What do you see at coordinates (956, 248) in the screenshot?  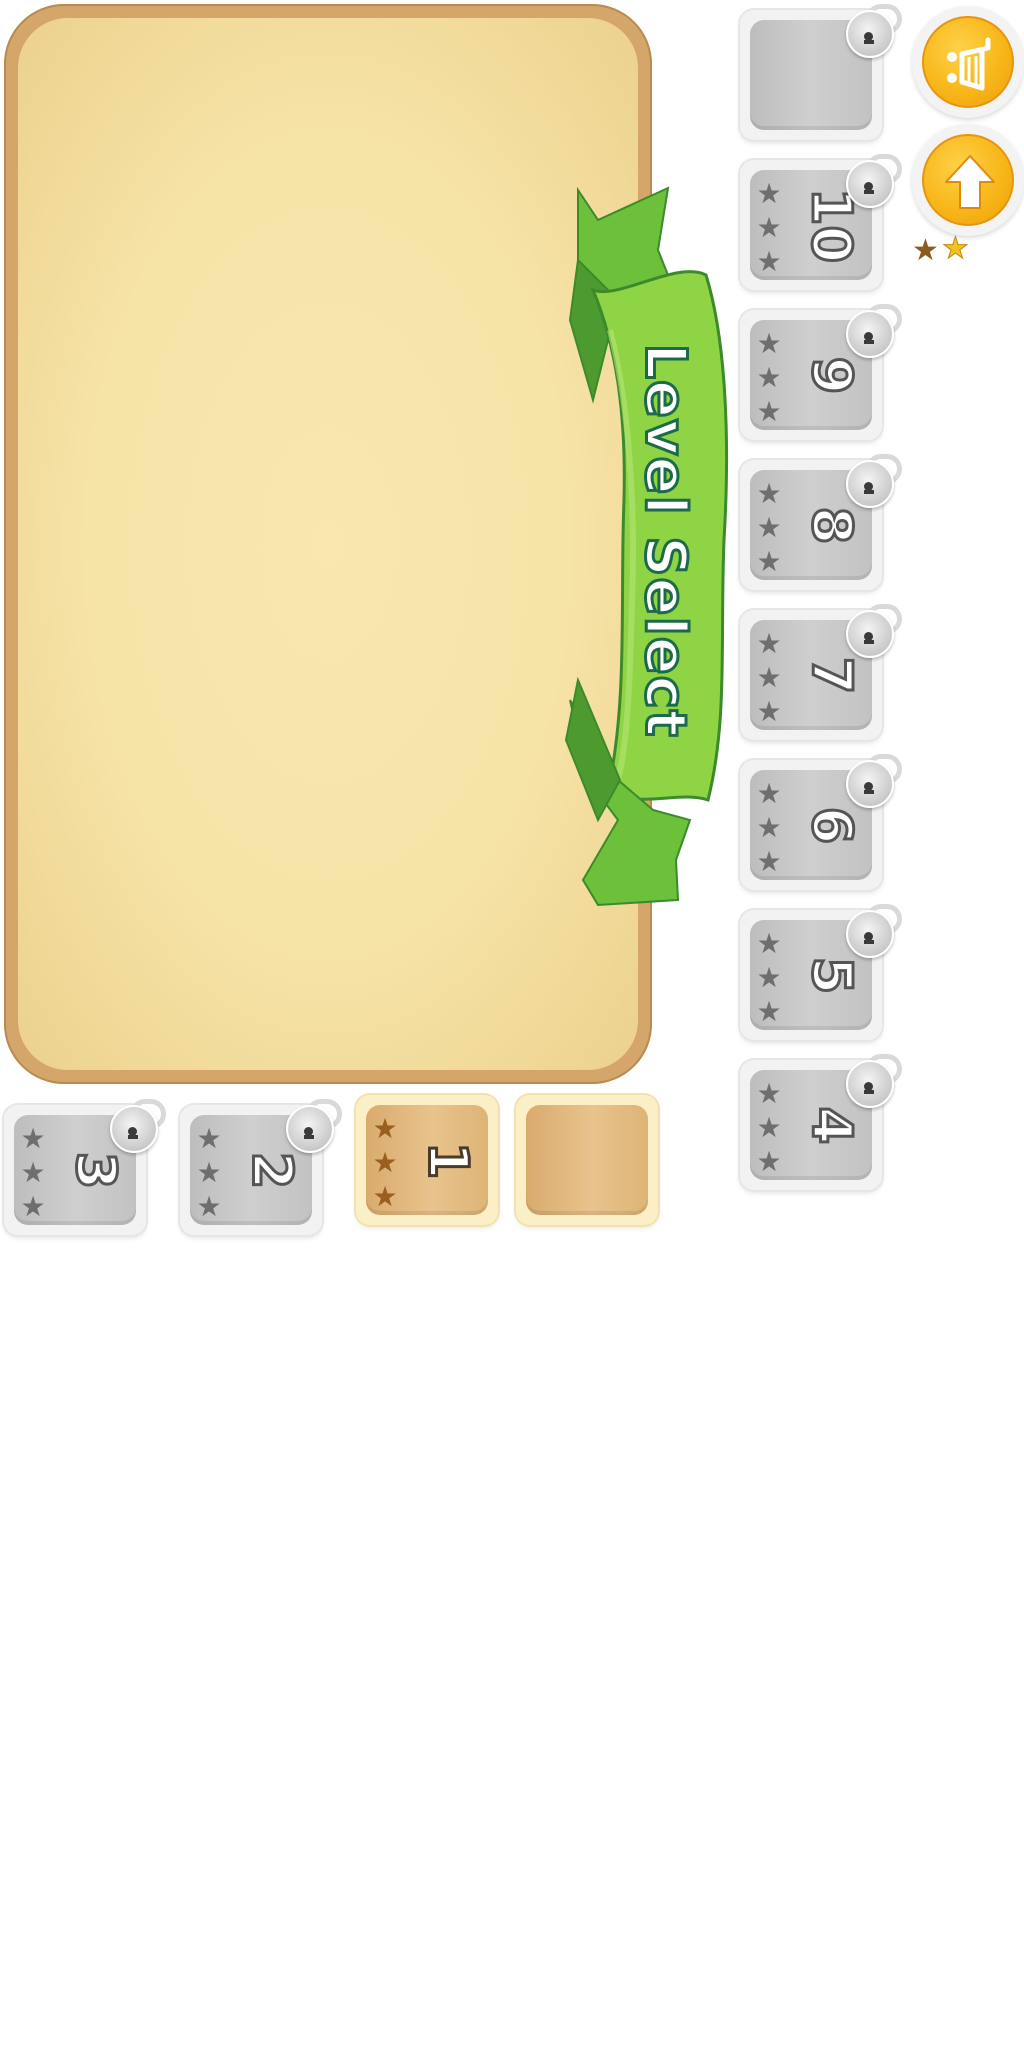 I see `star-yellow-icon: ★` at bounding box center [956, 248].